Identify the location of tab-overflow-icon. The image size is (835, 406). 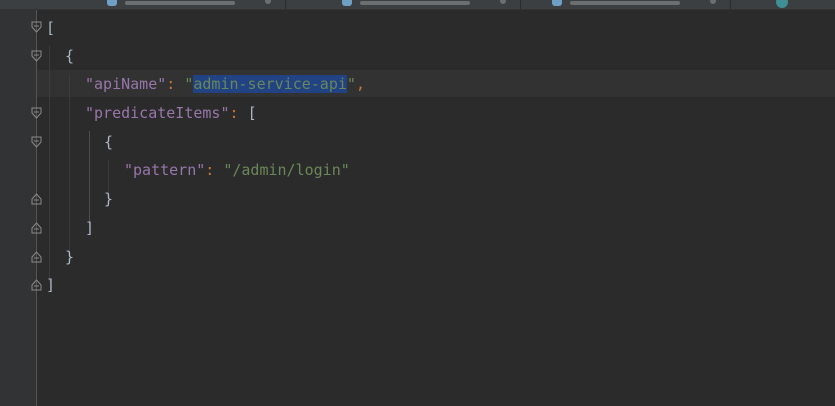
(782, 4).